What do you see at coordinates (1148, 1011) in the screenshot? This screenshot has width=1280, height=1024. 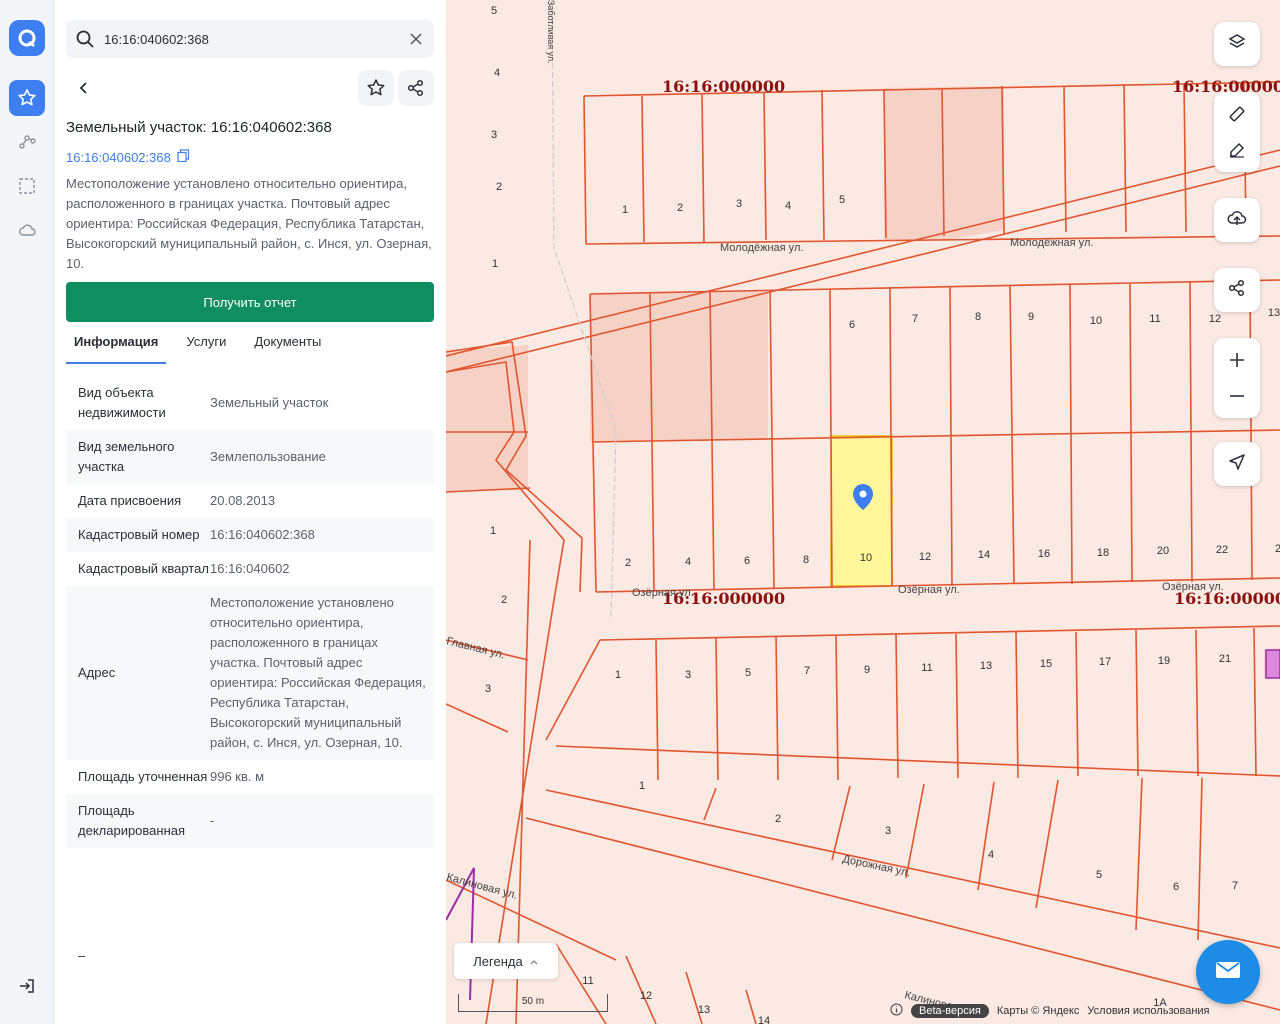 I see `terms-link: Условия использования` at bounding box center [1148, 1011].